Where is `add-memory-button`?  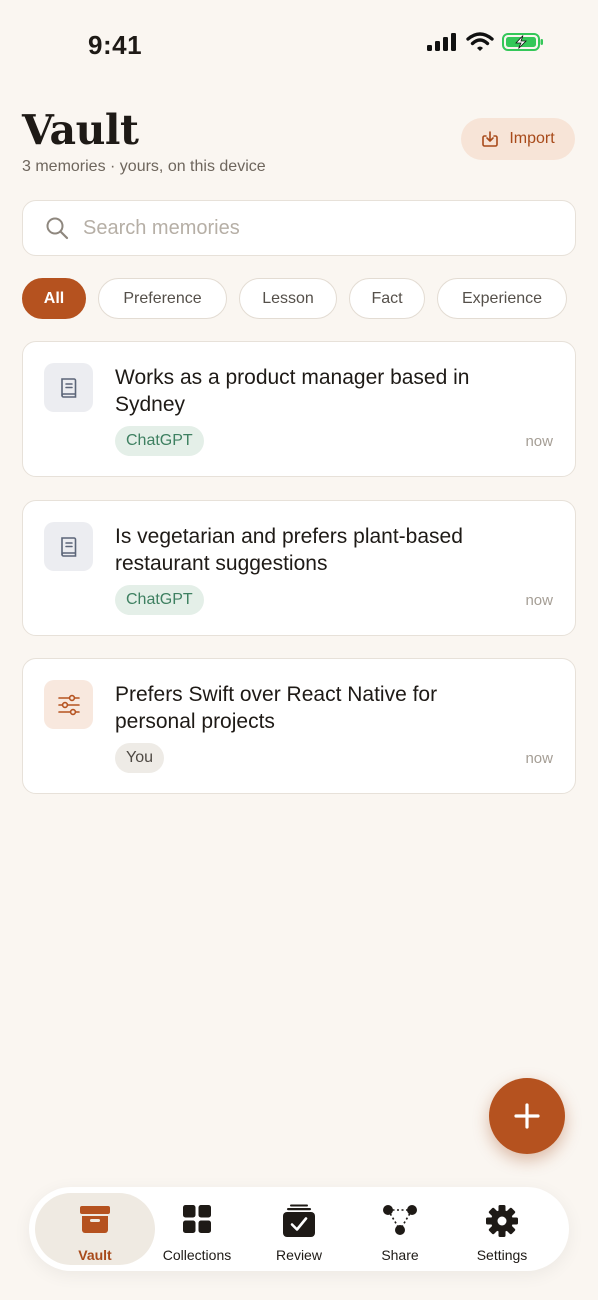 add-memory-button is located at coordinates (527, 1116).